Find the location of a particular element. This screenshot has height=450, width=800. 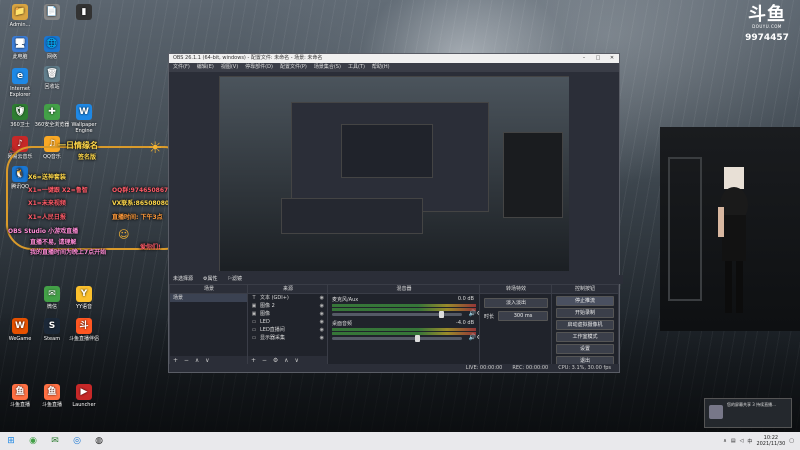

overlay-title: 一日情缘名 is located at coordinates (78, 145).